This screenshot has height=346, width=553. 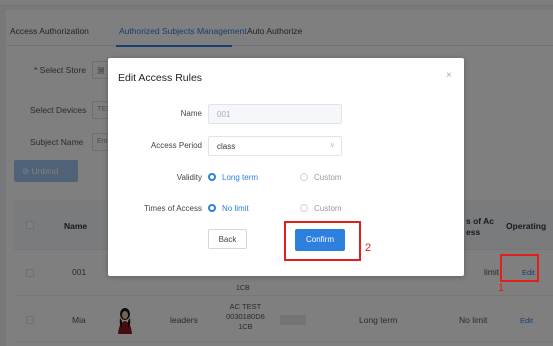 What do you see at coordinates (449, 75) in the screenshot?
I see `close-icon: ×` at bounding box center [449, 75].